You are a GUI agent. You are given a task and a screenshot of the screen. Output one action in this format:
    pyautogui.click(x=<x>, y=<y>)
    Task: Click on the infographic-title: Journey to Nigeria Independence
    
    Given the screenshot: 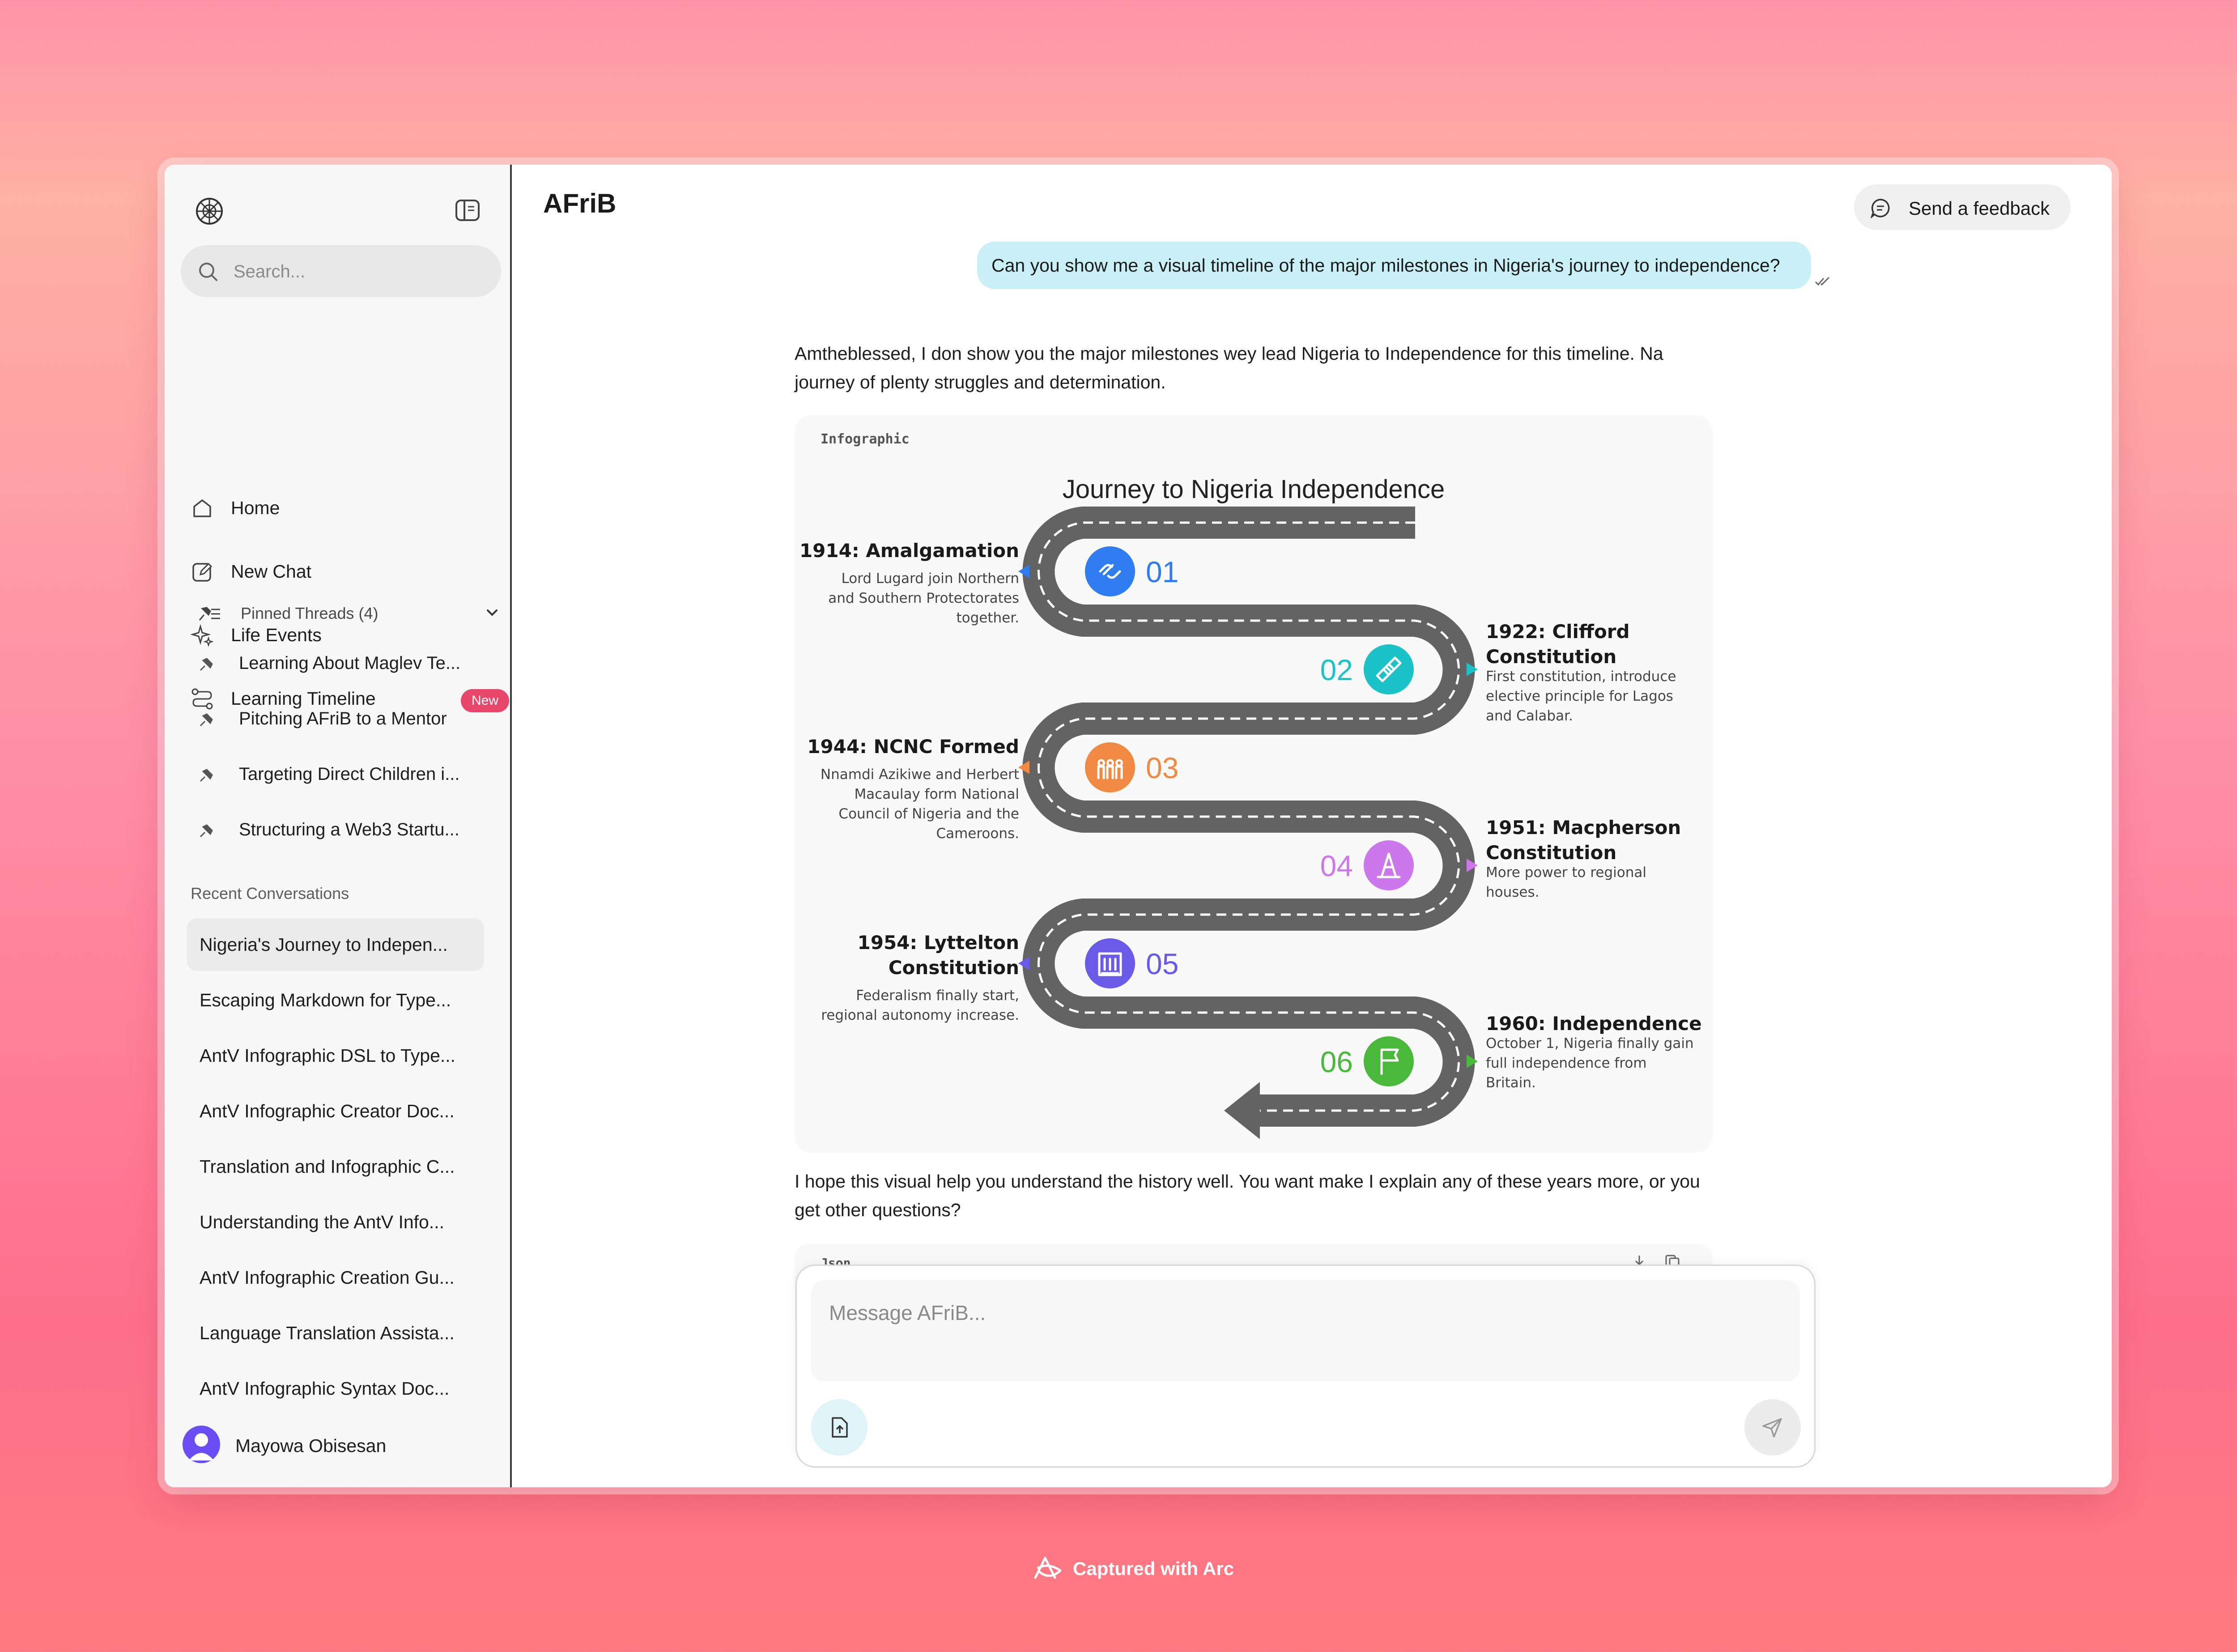 What is the action you would take?
    pyautogui.click(x=1254, y=489)
    